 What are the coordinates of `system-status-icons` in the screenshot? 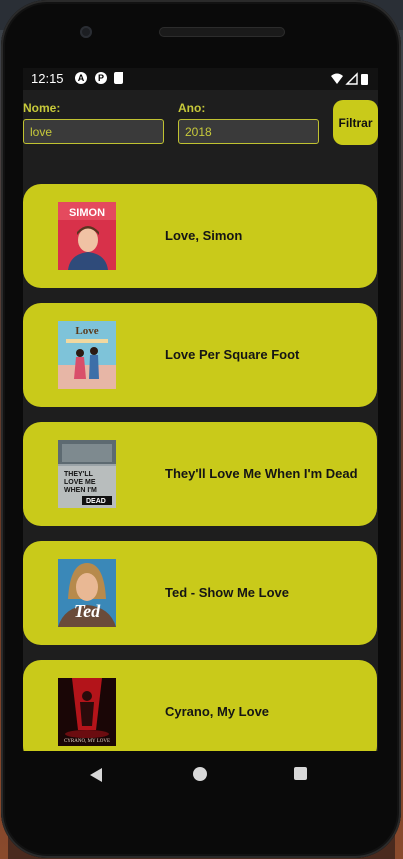 It's located at (349, 78).